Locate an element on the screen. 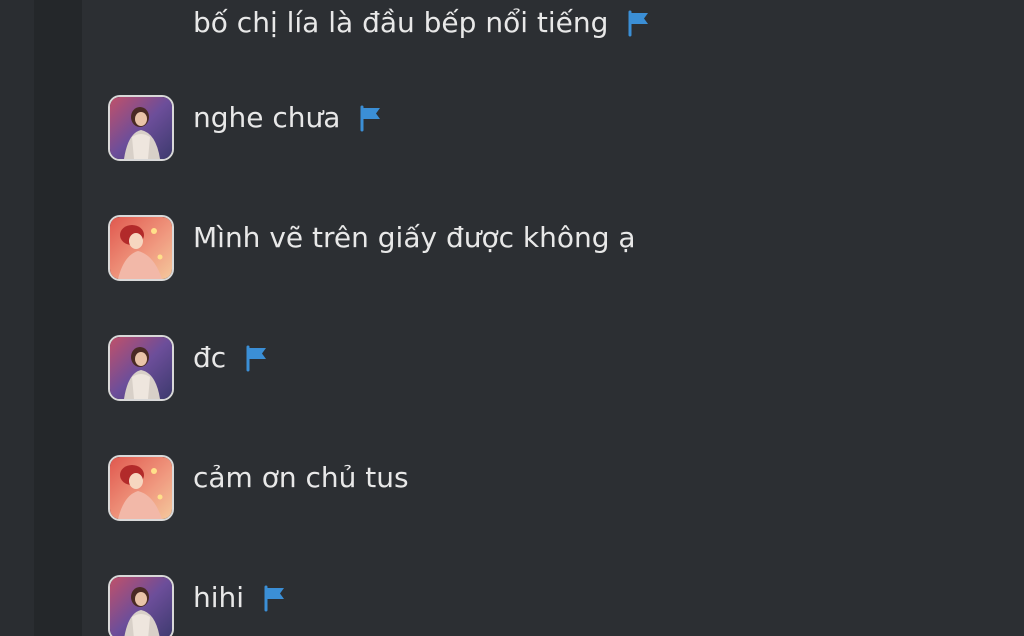 The image size is (1024, 636). message-text: Mình vẽ trên giấy được không ạ is located at coordinates (414, 237).